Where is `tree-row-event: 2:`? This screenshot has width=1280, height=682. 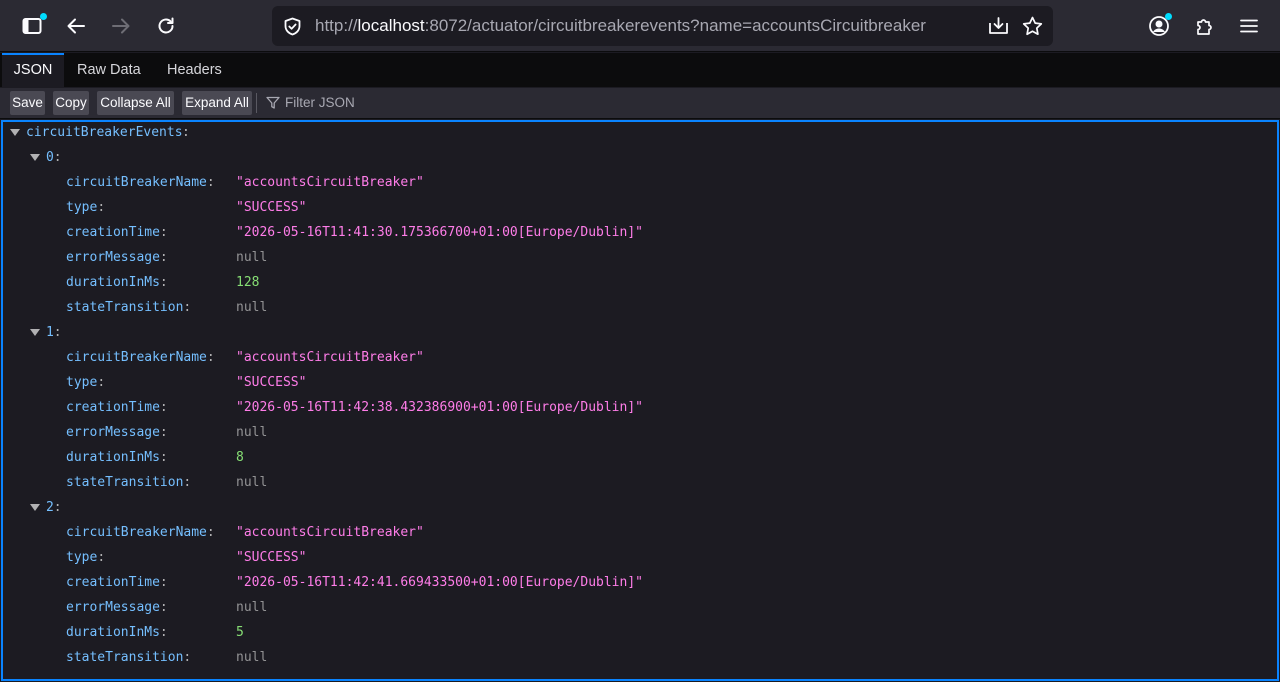 tree-row-event: 2: is located at coordinates (651, 507).